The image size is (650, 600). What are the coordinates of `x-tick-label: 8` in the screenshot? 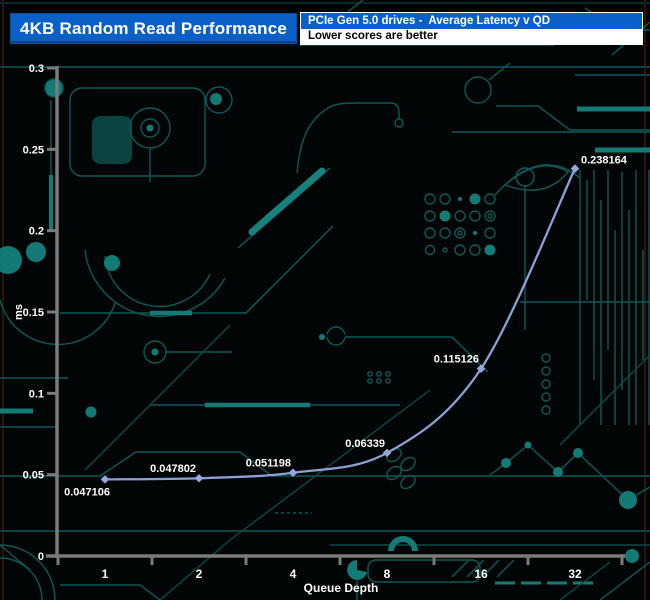 It's located at (387, 574).